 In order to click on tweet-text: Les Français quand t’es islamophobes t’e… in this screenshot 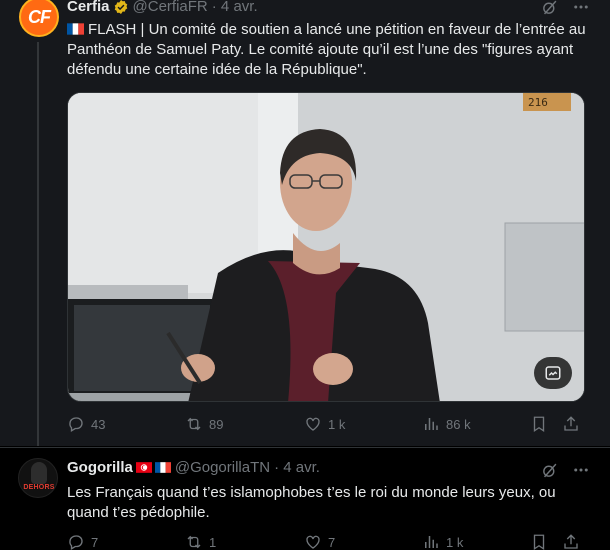, I will do `click(311, 502)`.